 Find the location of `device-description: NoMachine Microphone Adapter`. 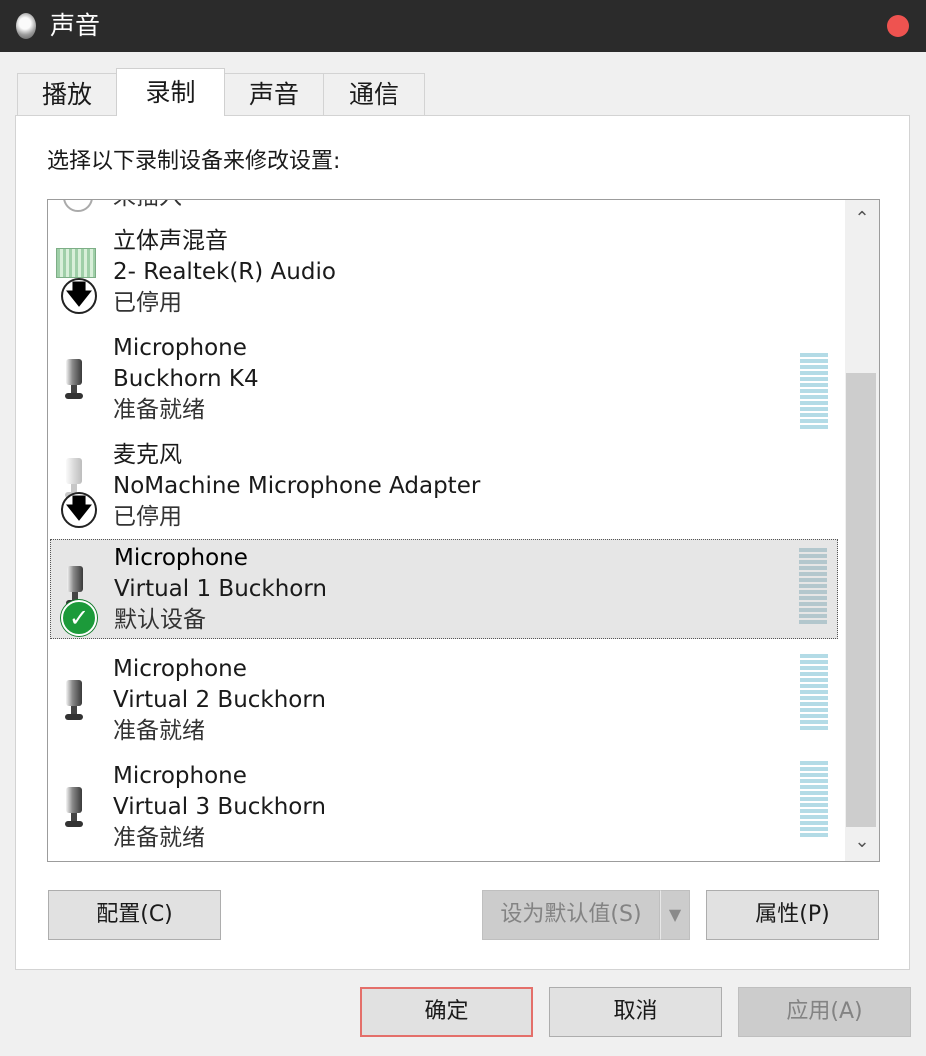

device-description: NoMachine Microphone Adapter is located at coordinates (297, 486).